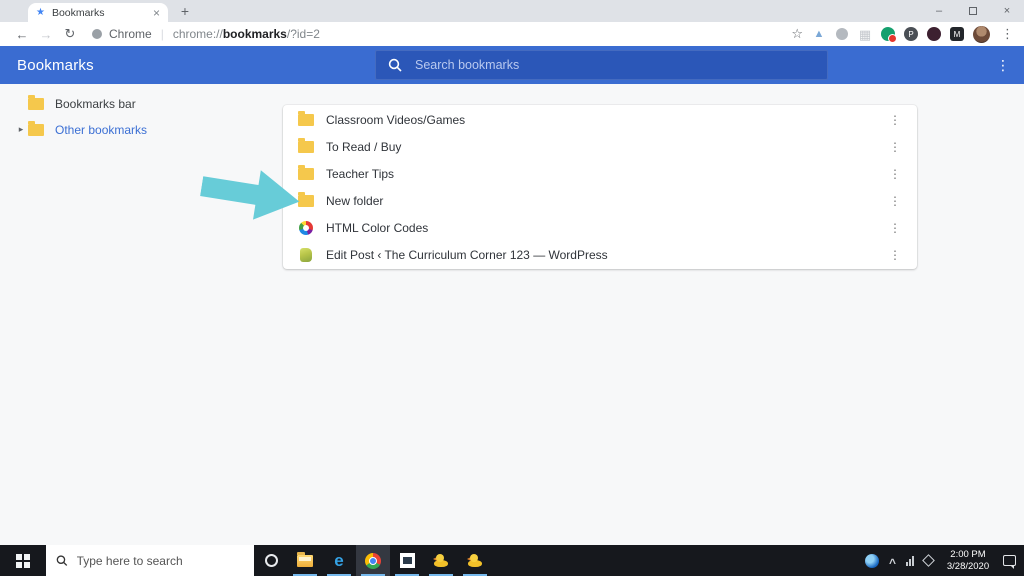  Describe the element at coordinates (512, 560) in the screenshot. I see `windows-taskbar: e ^ 2:00 PM 3/28/2020` at that location.